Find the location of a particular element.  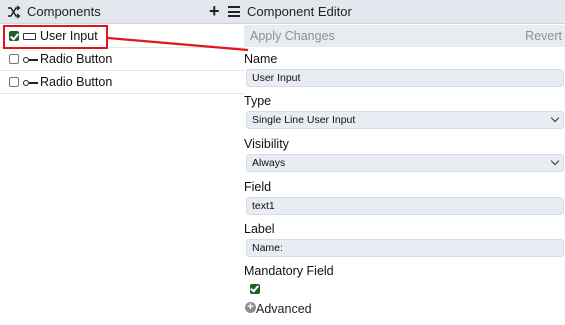

plus-circle-icon: + is located at coordinates (250, 307).